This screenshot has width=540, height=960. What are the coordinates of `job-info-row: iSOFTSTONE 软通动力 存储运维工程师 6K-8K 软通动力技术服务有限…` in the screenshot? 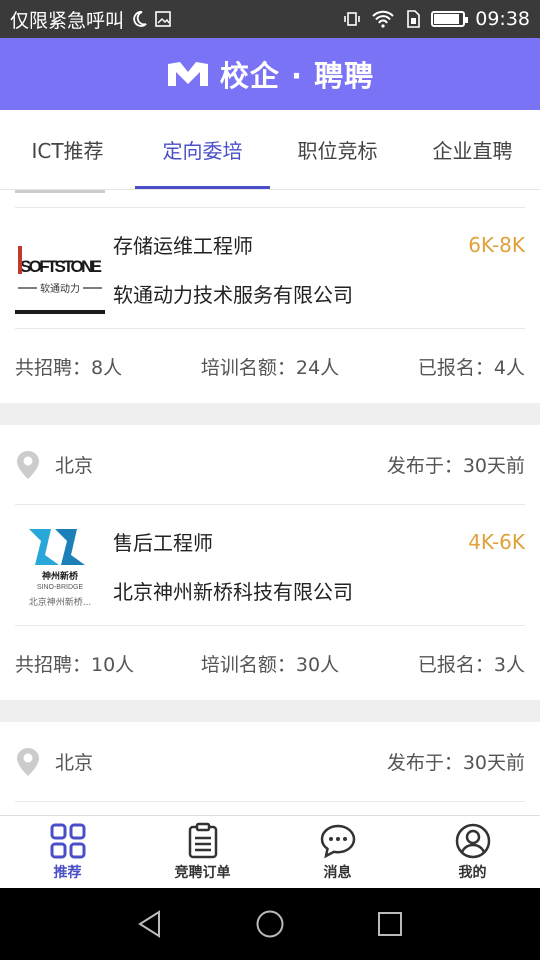 It's located at (270, 268).